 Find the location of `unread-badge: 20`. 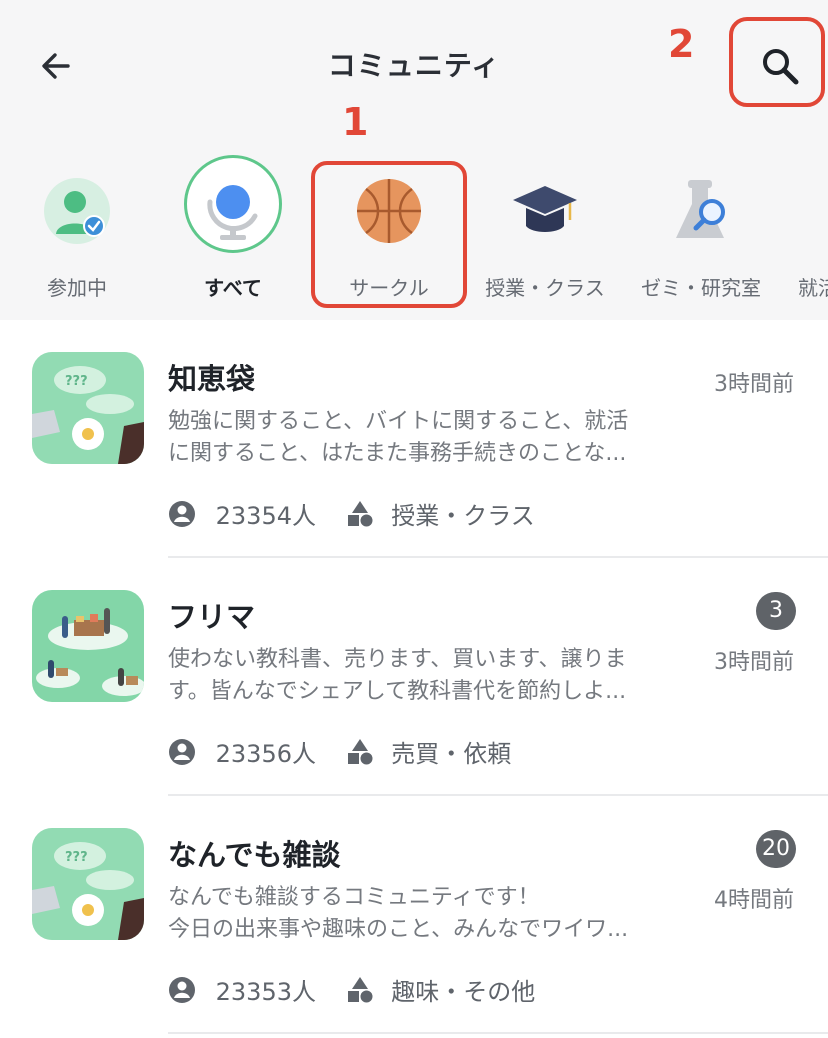

unread-badge: 20 is located at coordinates (776, 849).